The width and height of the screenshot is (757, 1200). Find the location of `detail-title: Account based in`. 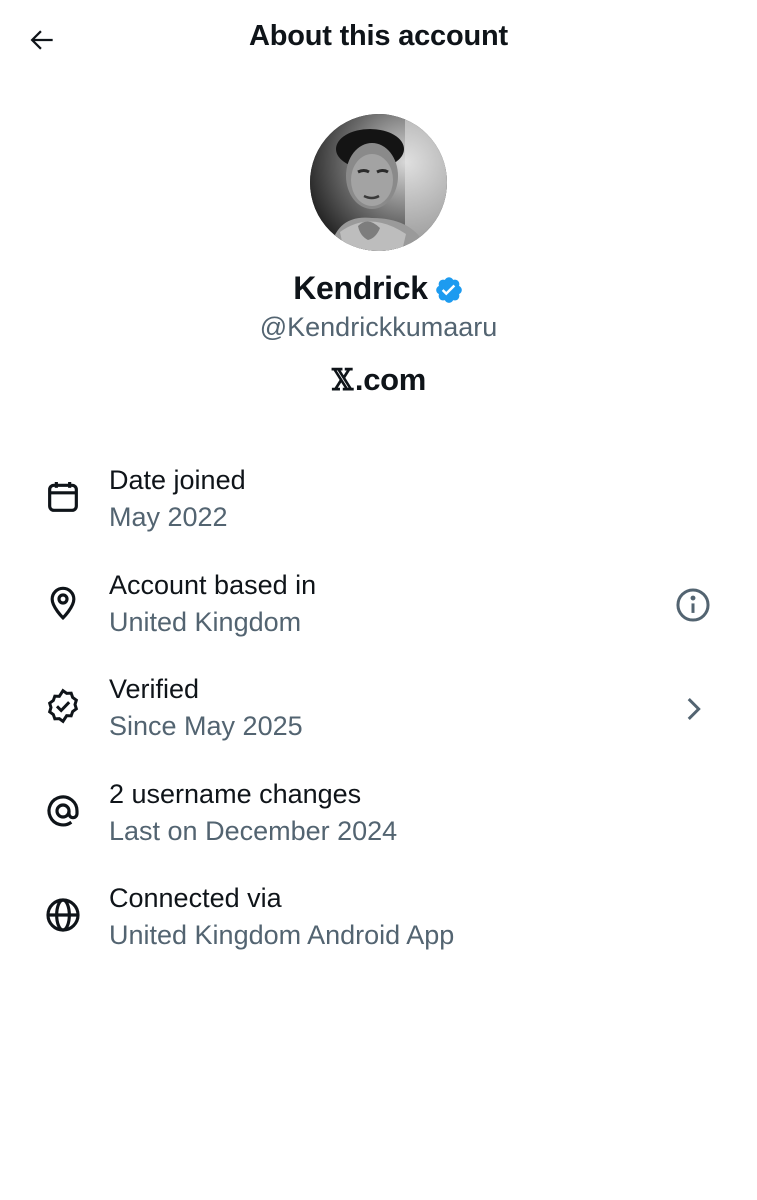

detail-title: Account based in is located at coordinates (213, 584).